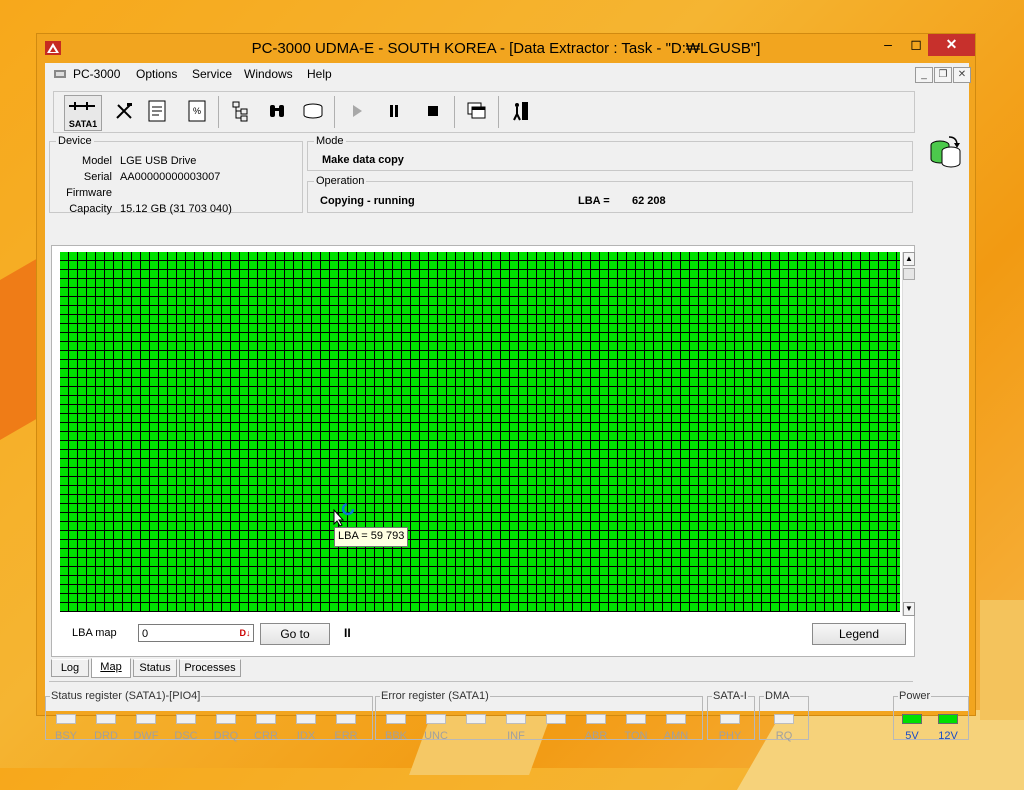 The width and height of the screenshot is (1024, 790). What do you see at coordinates (909, 259) in the screenshot?
I see `scroll-up-button: ▲` at bounding box center [909, 259].